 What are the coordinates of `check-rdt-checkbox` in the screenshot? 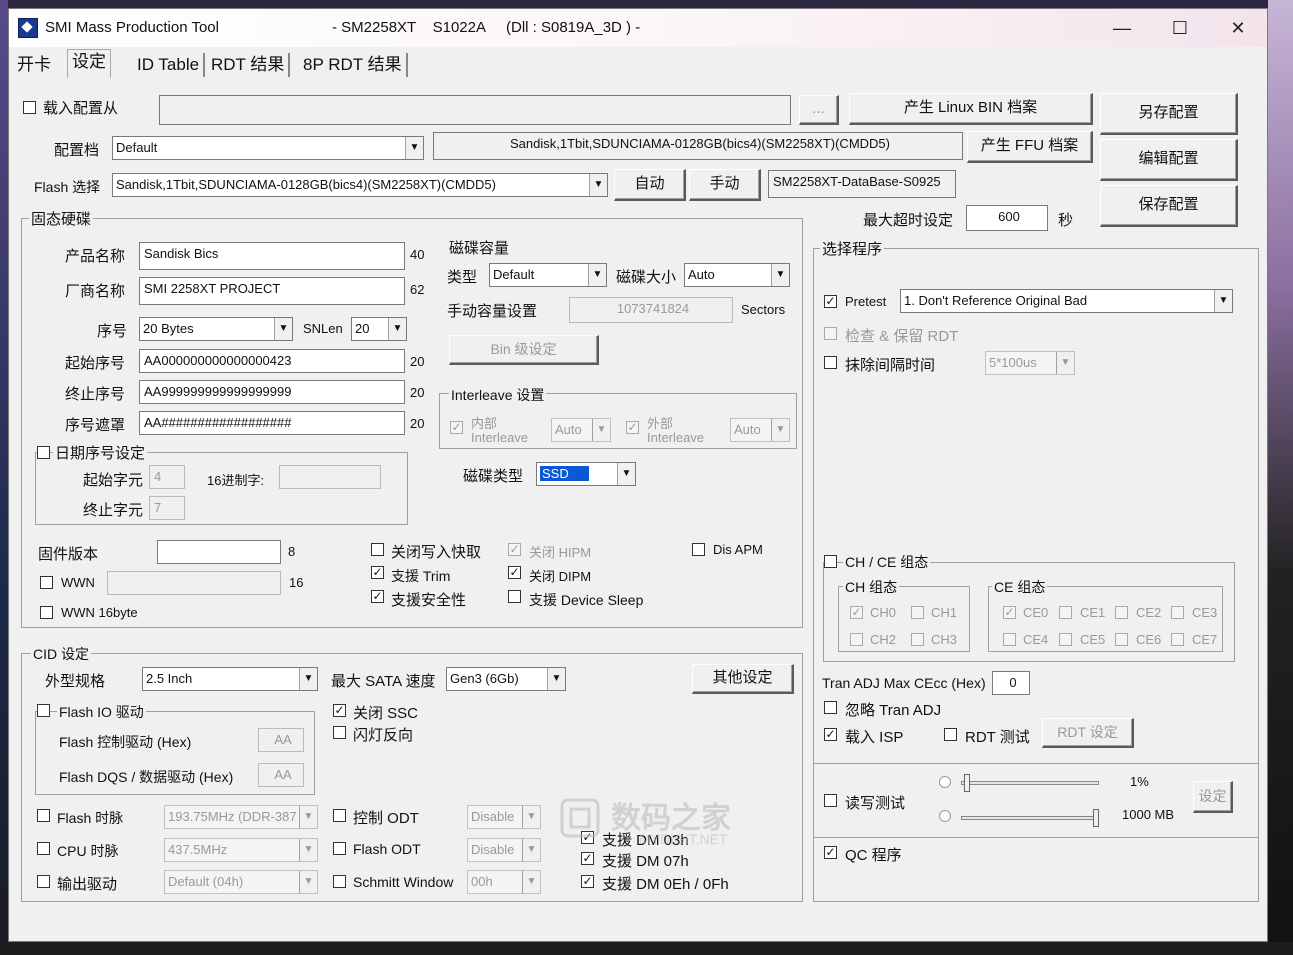 It's located at (830, 333).